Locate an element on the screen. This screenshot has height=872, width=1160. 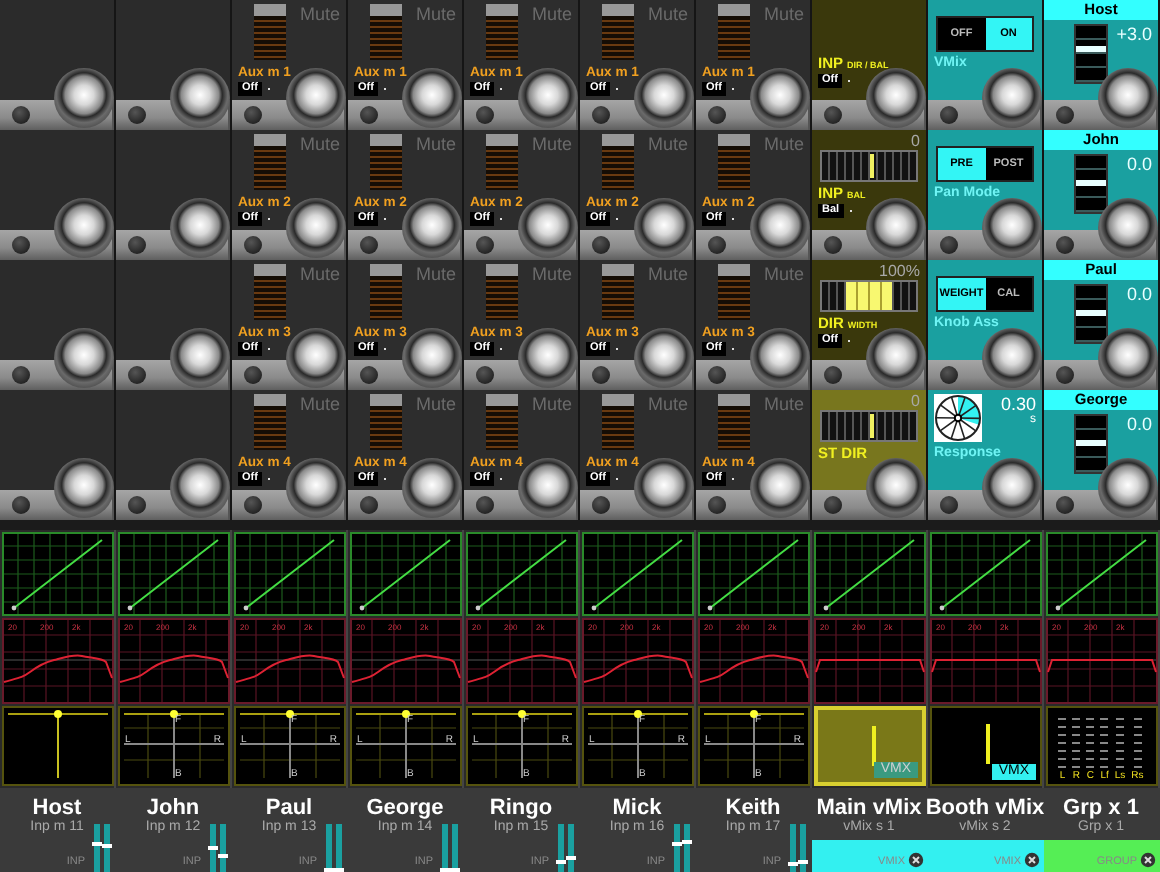
value-readout: 100% is located at coordinates (898, 272).